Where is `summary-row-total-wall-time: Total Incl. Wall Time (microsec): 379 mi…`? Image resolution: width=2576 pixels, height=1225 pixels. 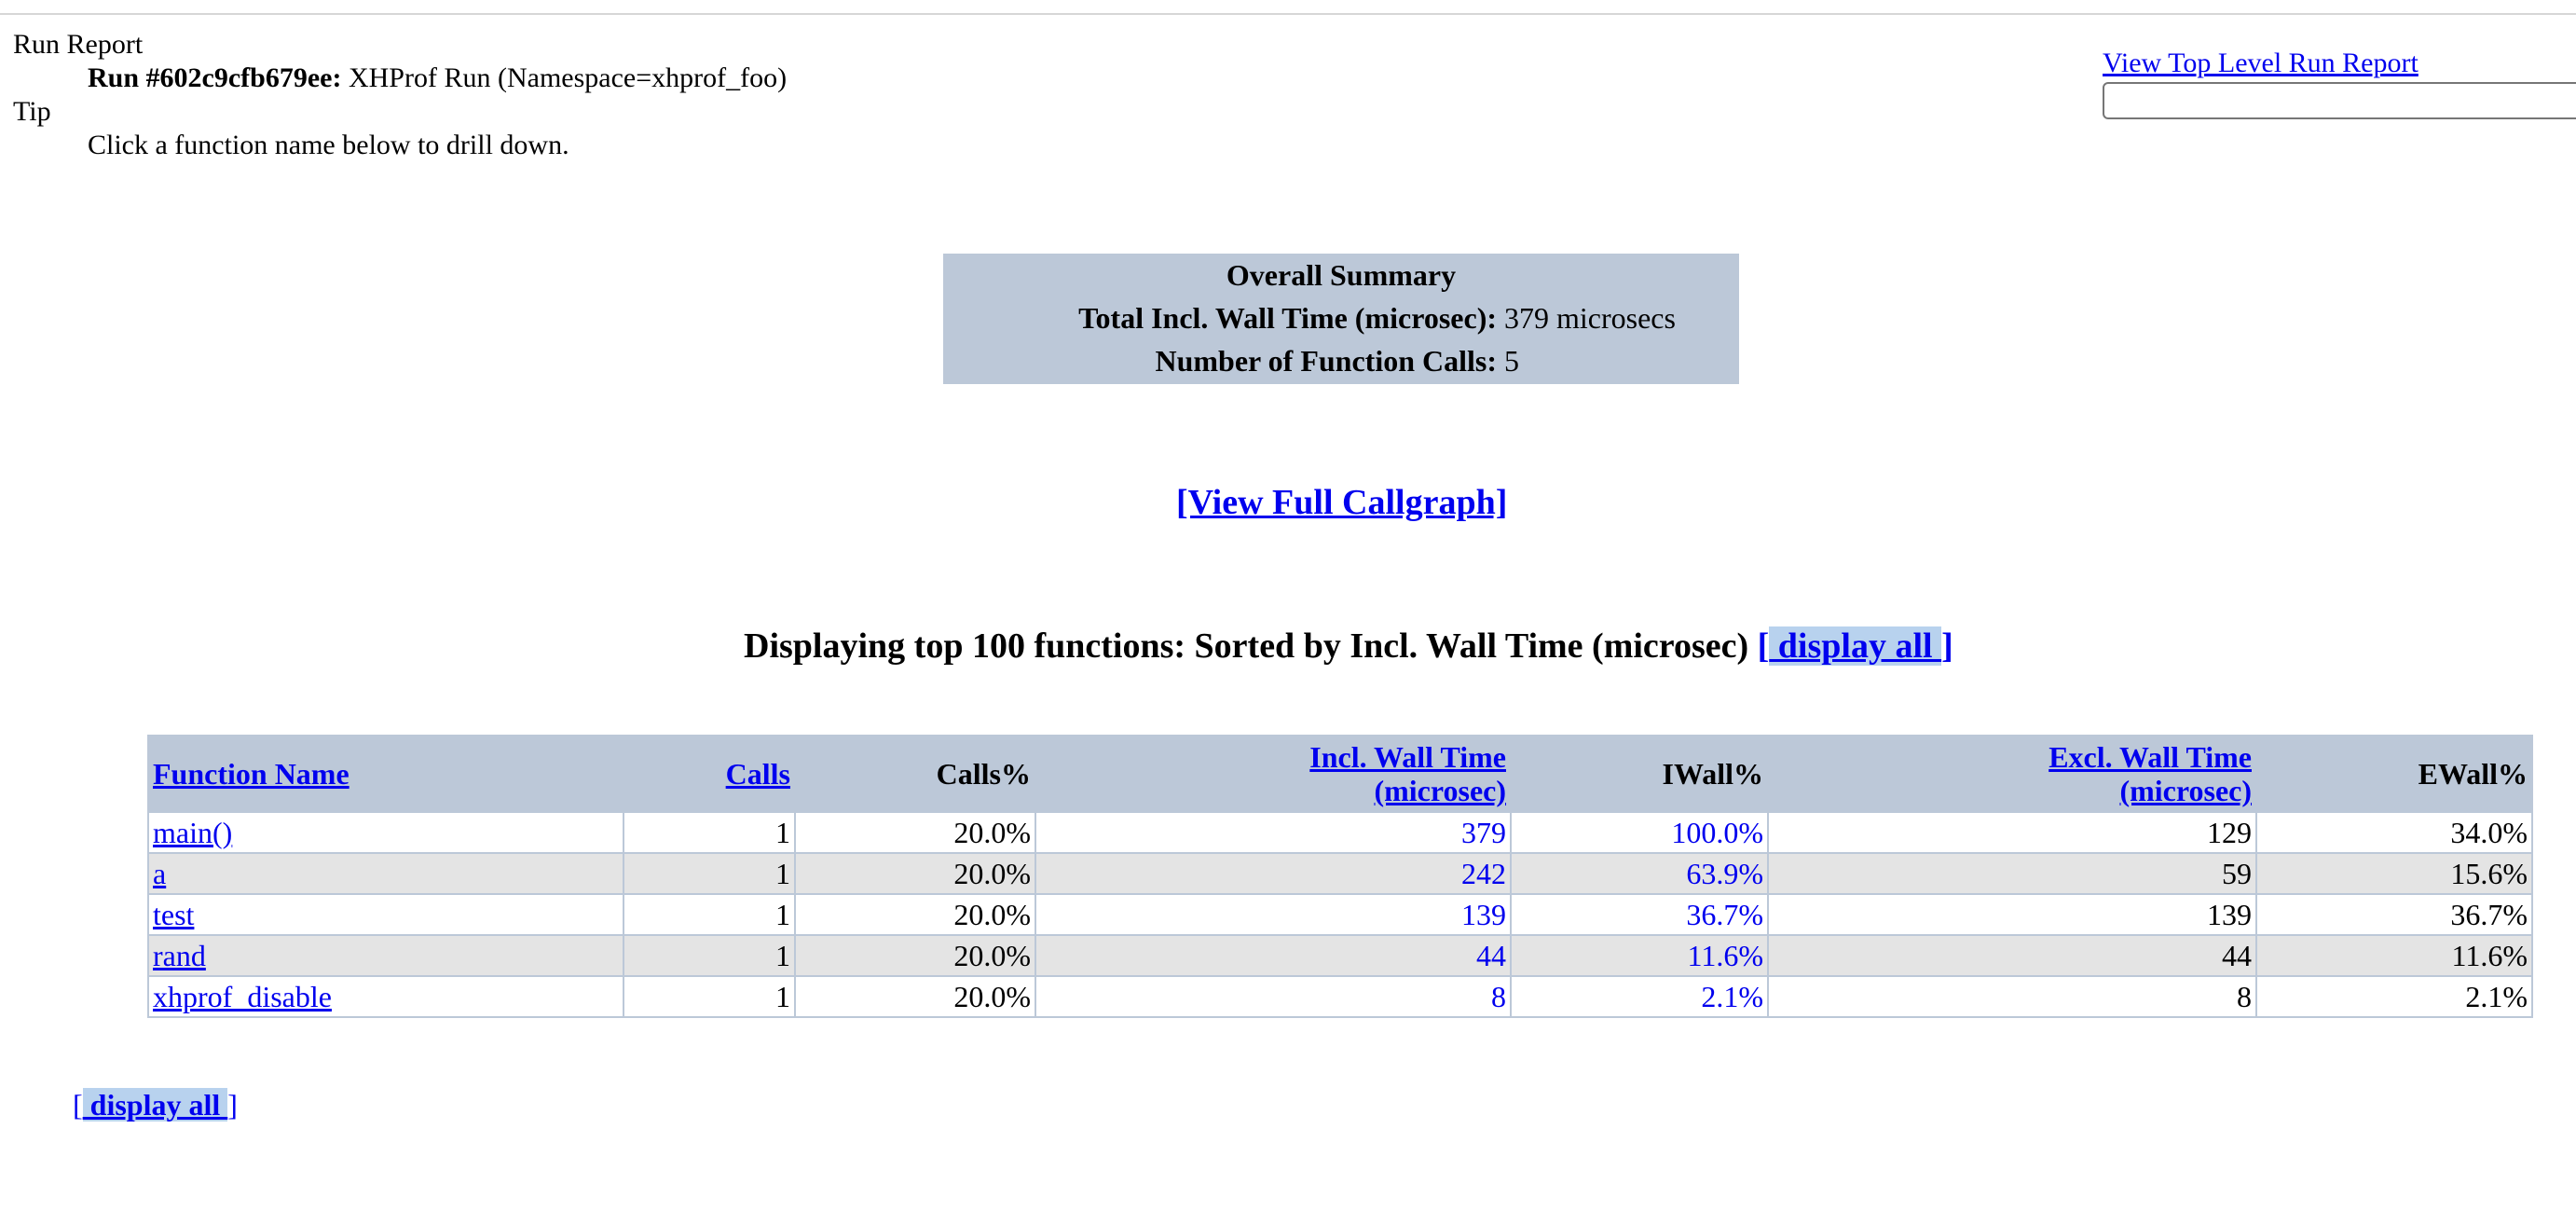
summary-row-total-wall-time: Total Incl. Wall Time (microsec): 379 mi… is located at coordinates (1341, 317).